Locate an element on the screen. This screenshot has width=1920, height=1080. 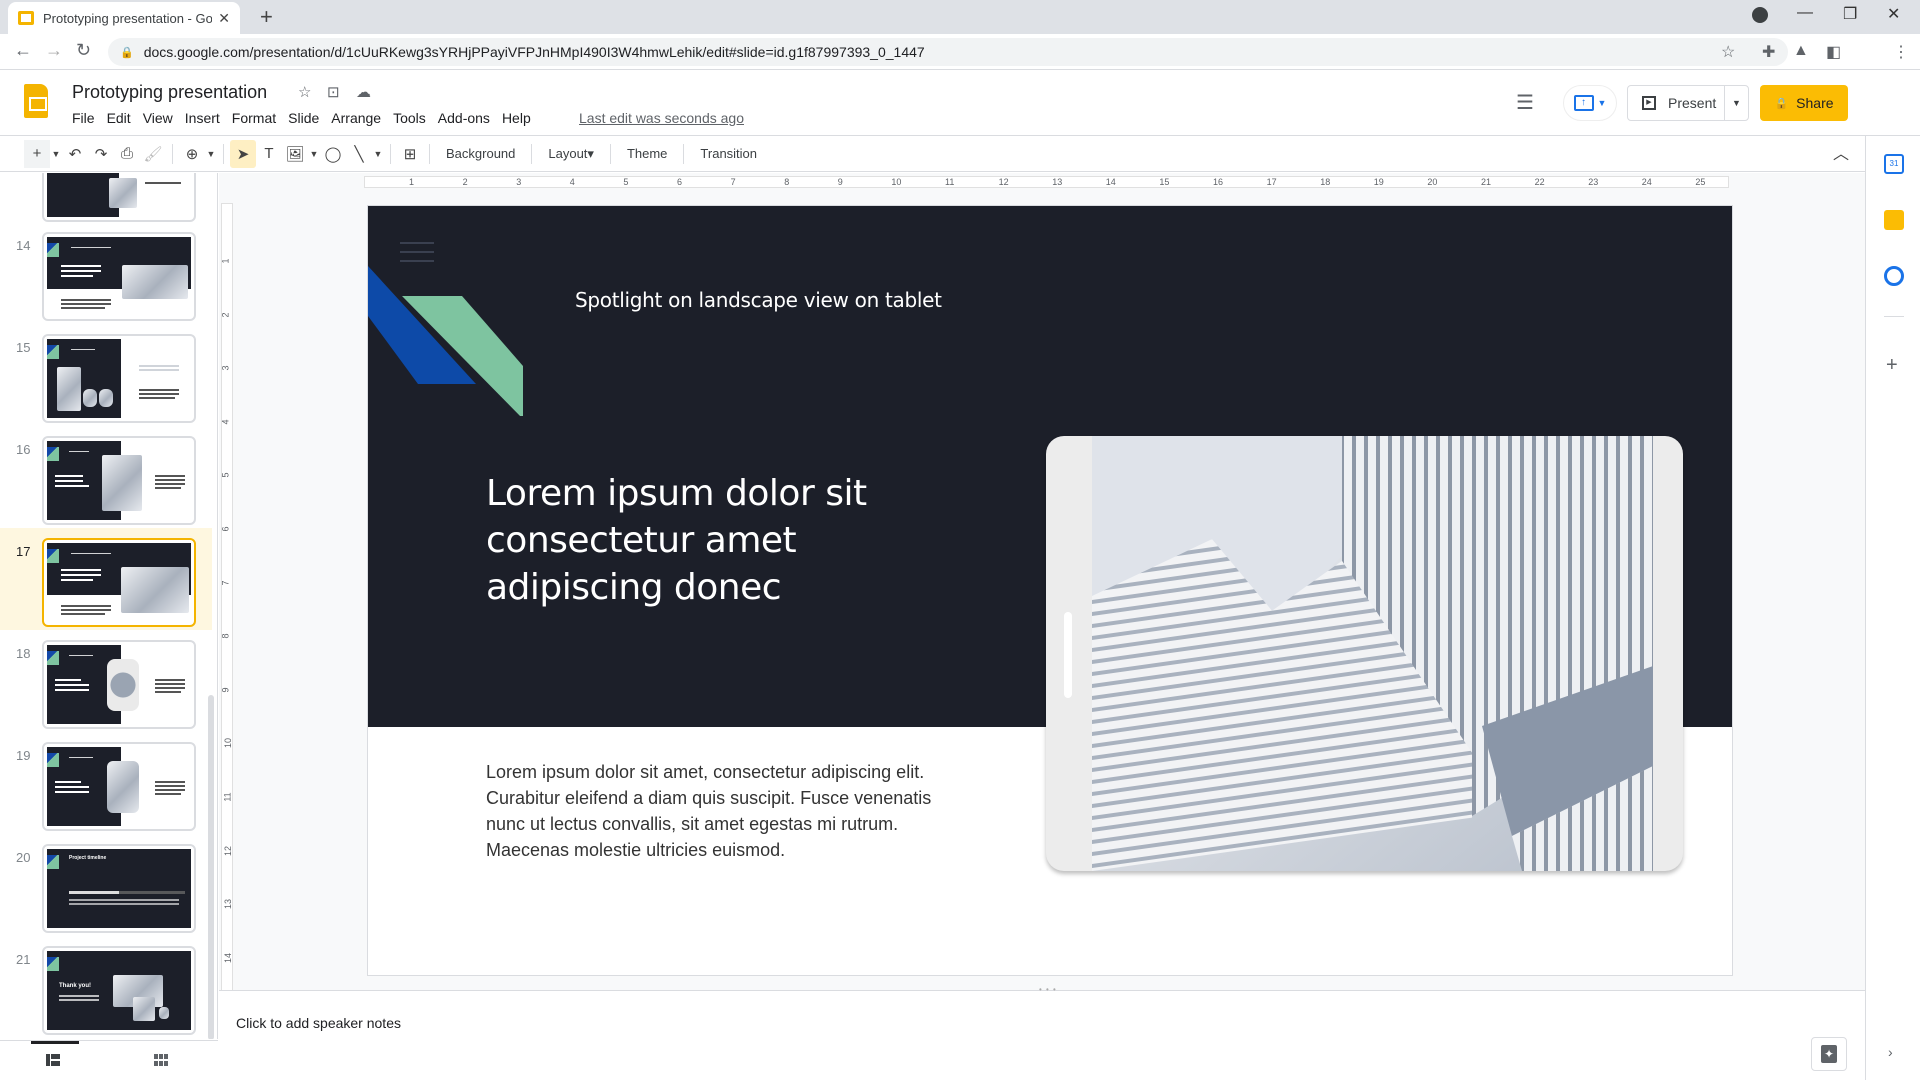
menu-file: File is located at coordinates (83, 118).